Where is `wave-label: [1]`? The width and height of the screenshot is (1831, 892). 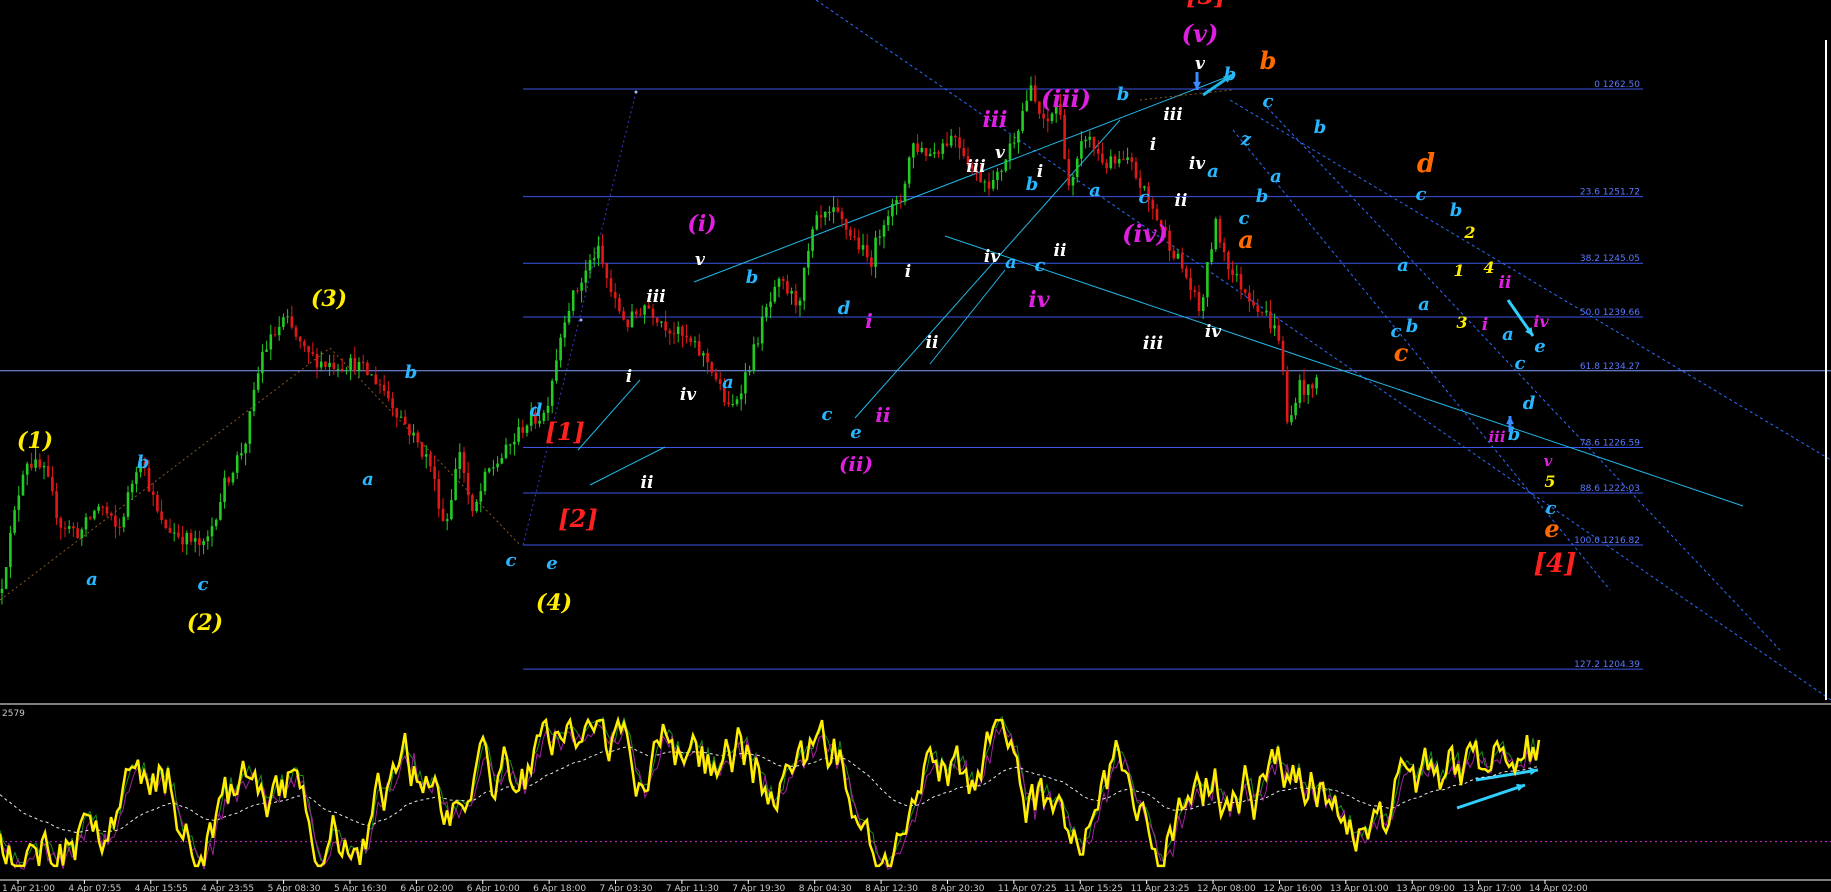 wave-label: [1] is located at coordinates (564, 431).